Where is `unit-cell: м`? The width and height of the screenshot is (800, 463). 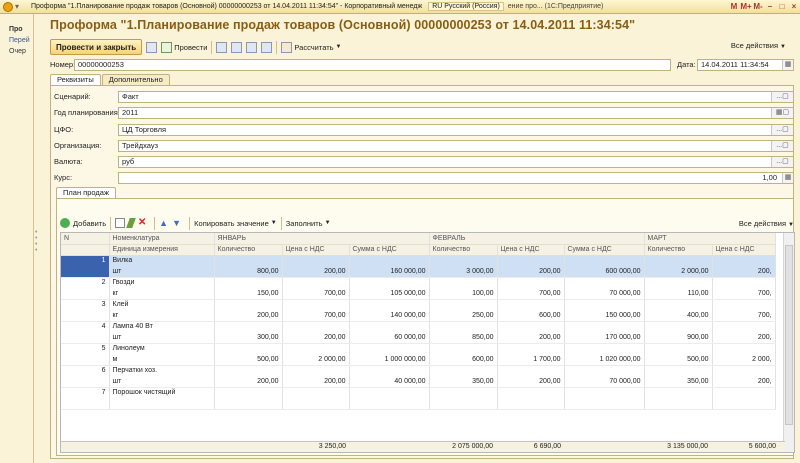 unit-cell: м is located at coordinates (162, 360).